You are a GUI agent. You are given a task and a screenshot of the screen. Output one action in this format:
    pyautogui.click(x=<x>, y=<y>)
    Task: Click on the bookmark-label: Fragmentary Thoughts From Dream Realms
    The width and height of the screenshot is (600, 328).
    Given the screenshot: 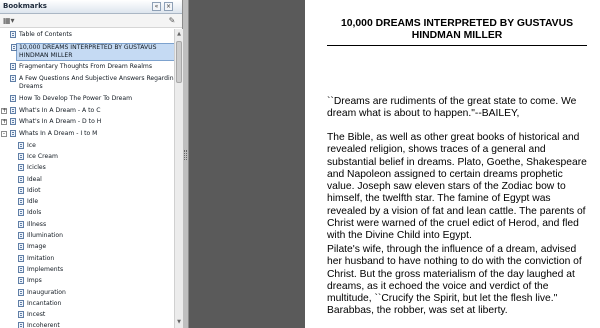 What is the action you would take?
    pyautogui.click(x=85, y=66)
    